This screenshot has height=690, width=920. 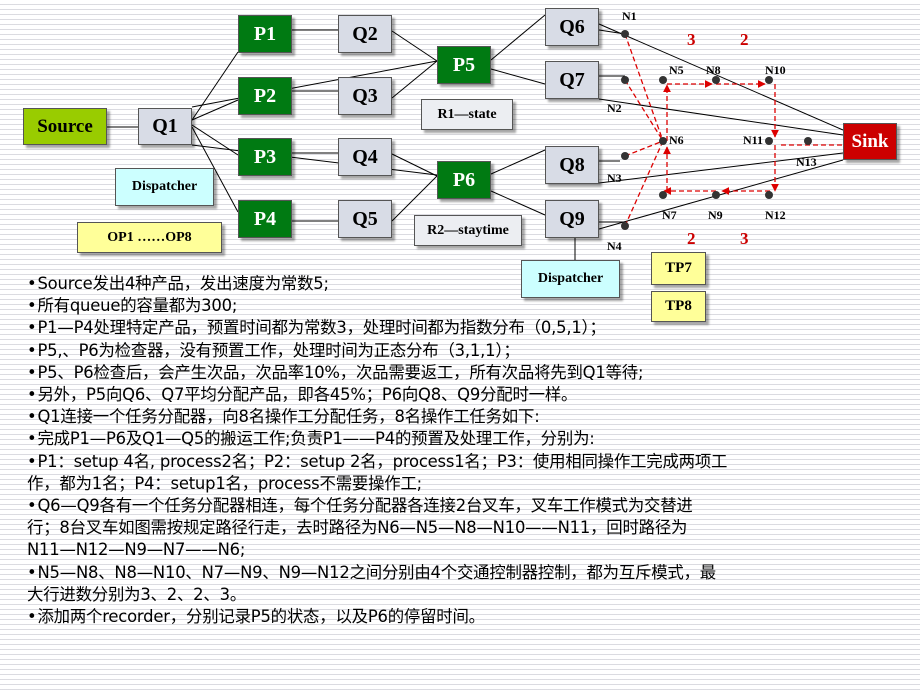 I want to click on processor-p4: P4, so click(x=265, y=219).